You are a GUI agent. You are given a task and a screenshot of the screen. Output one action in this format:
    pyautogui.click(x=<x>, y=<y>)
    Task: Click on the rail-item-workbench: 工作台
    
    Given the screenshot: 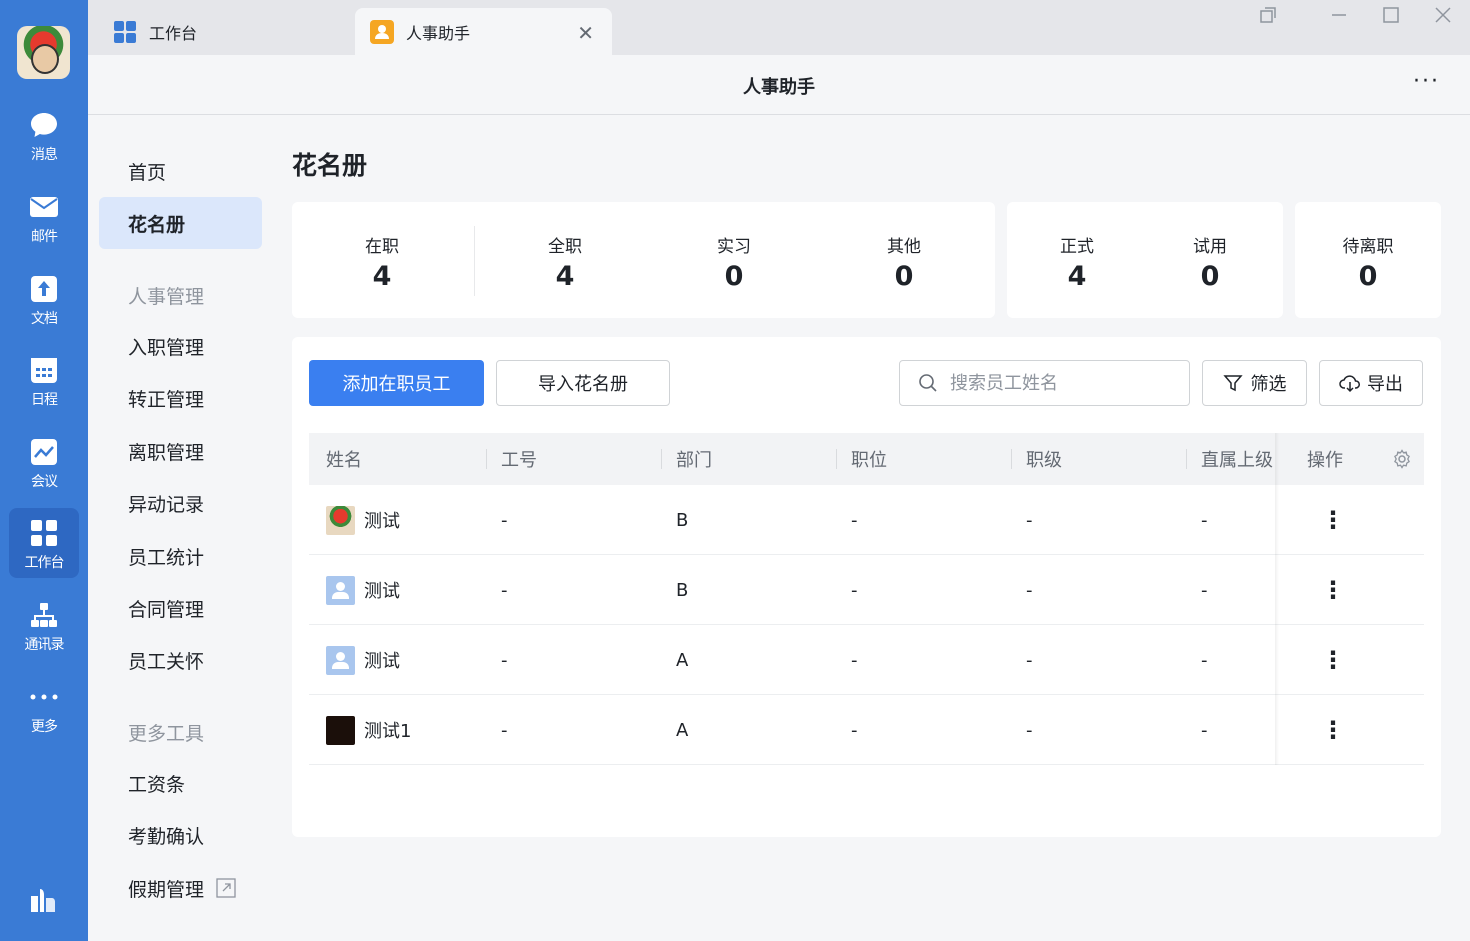 What is the action you would take?
    pyautogui.click(x=44, y=543)
    